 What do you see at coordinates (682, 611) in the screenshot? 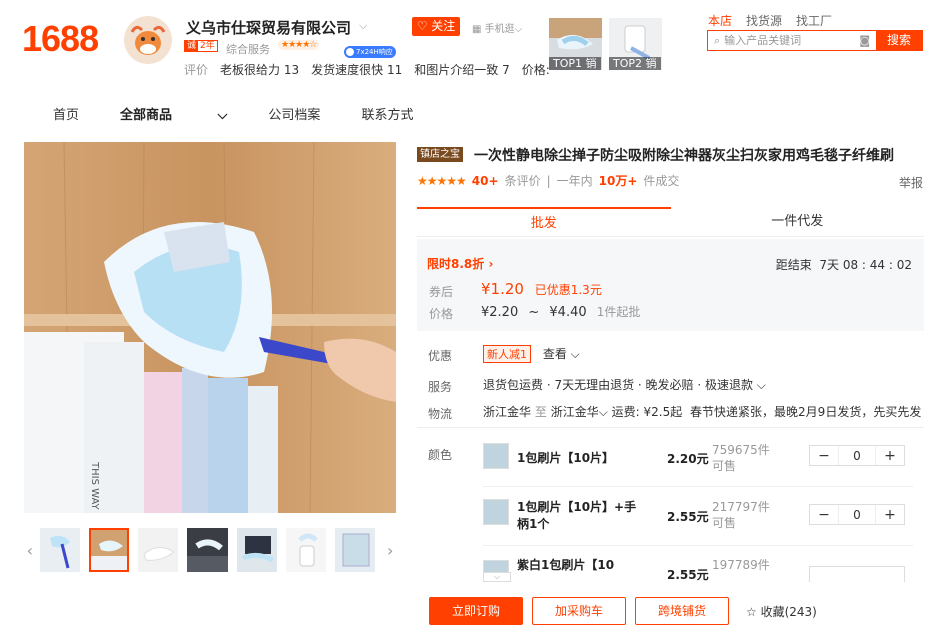
I see `cross-border-button: 跨境铺货` at bounding box center [682, 611].